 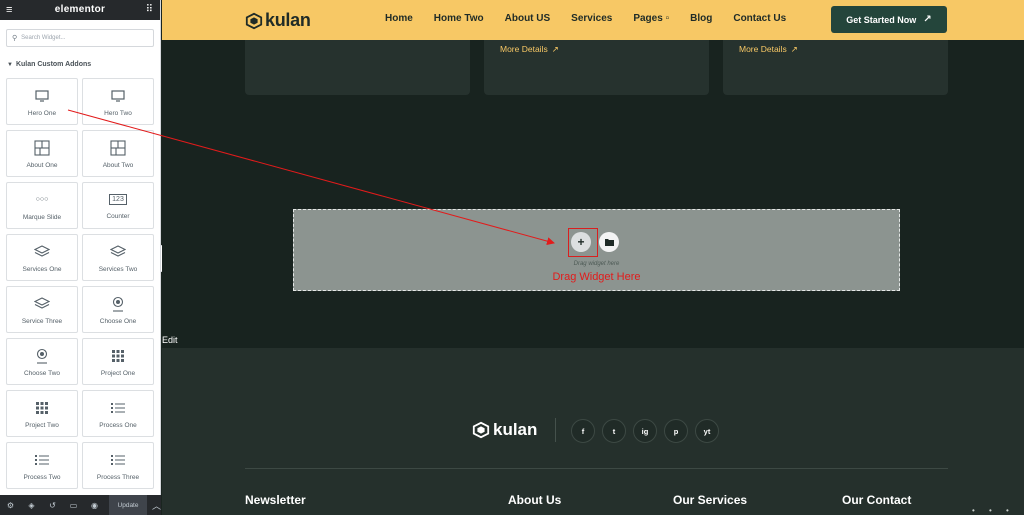 What do you see at coordinates (528, 18) in the screenshot?
I see `nav-about-us: About US` at bounding box center [528, 18].